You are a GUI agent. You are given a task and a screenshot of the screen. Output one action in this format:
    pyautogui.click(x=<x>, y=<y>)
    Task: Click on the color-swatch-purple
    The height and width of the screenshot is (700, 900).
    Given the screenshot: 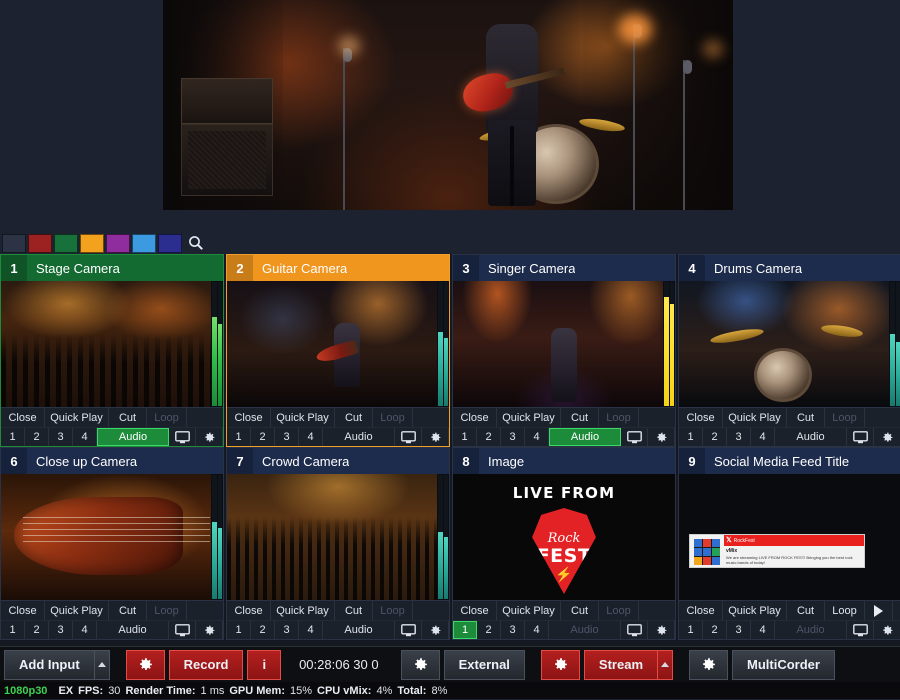 What is the action you would take?
    pyautogui.click(x=118, y=243)
    